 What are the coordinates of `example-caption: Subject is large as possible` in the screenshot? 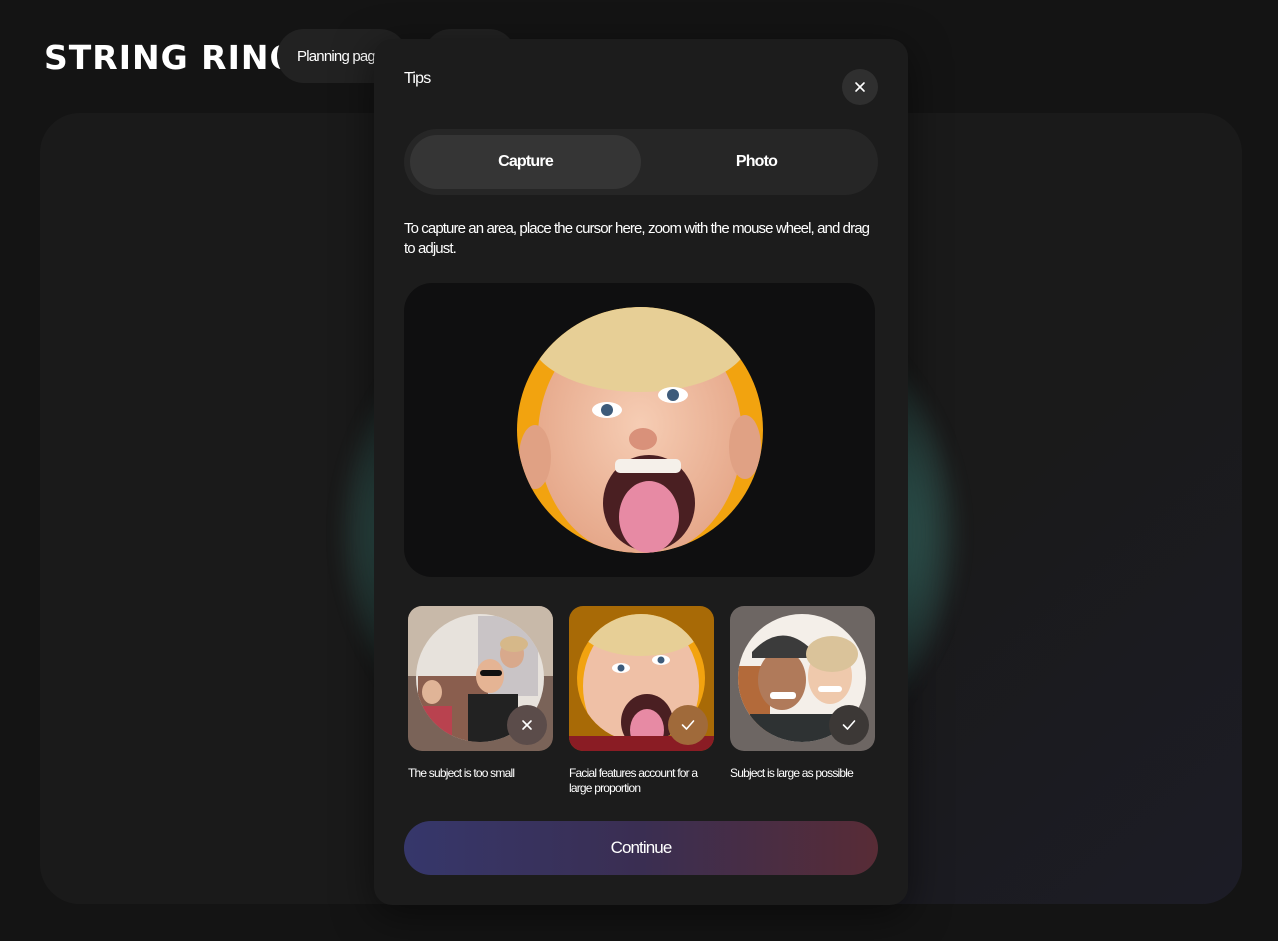 It's located at (792, 773).